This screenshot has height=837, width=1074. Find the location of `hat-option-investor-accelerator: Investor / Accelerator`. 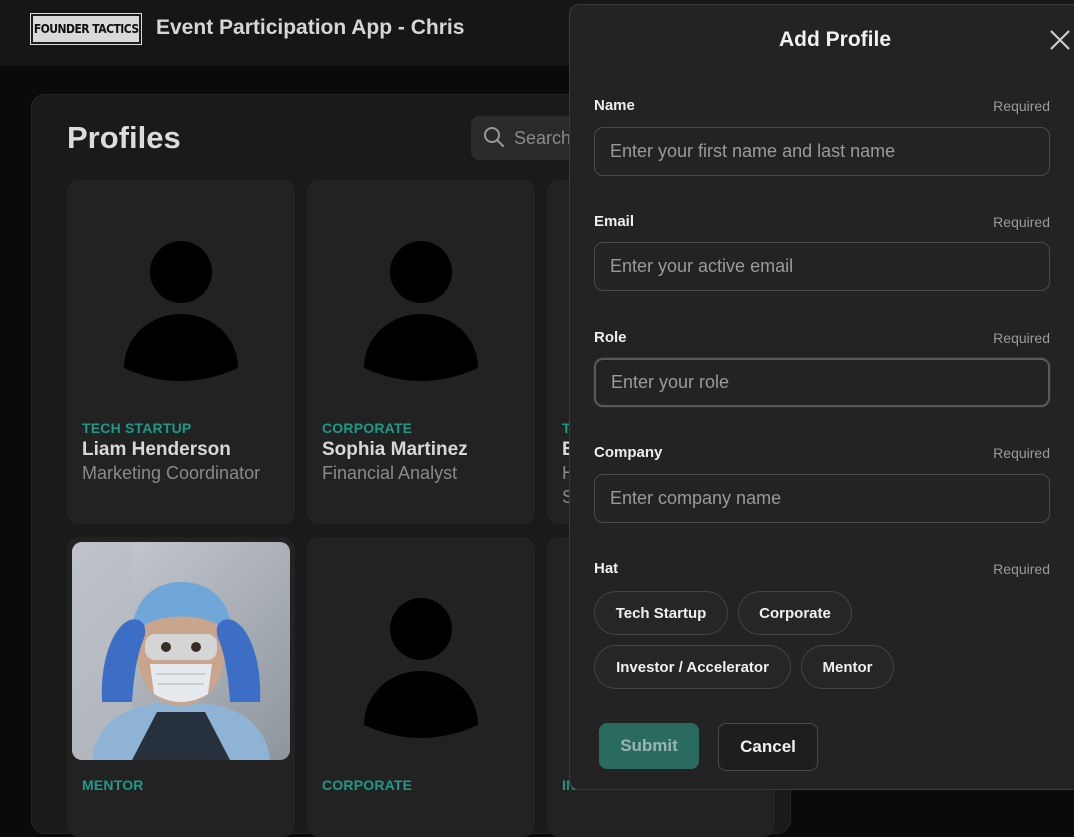

hat-option-investor-accelerator: Investor / Accelerator is located at coordinates (692, 667).